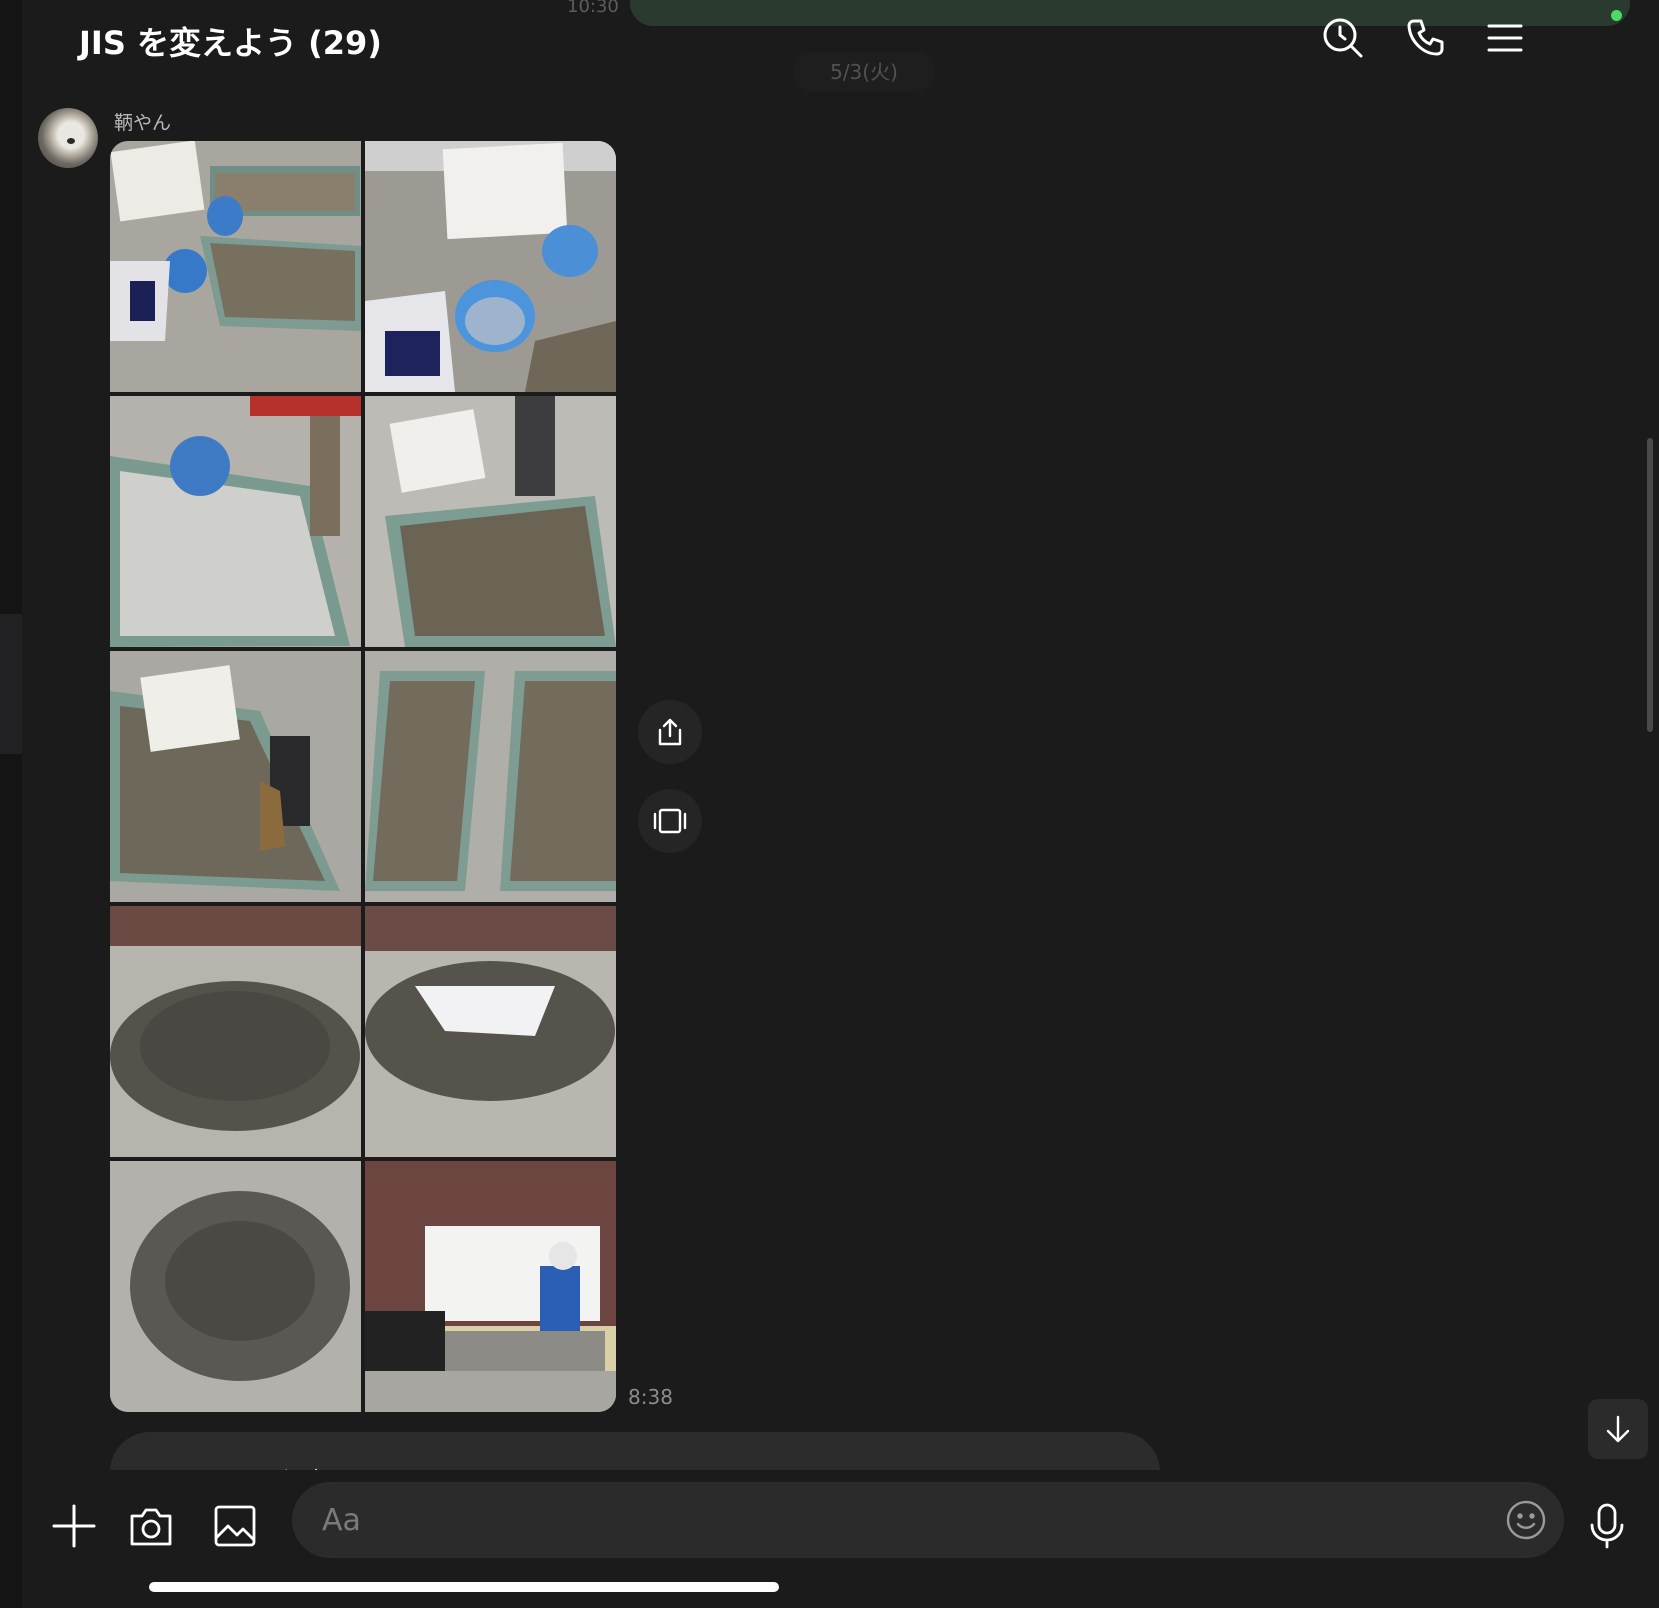 The image size is (1659, 1608). I want to click on date-separator: 5/3(火), so click(864, 72).